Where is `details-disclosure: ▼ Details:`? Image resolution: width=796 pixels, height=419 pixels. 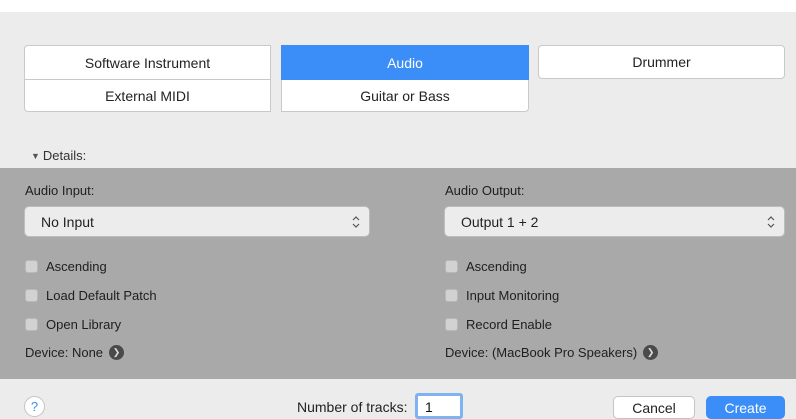 details-disclosure: ▼ Details: is located at coordinates (58, 155).